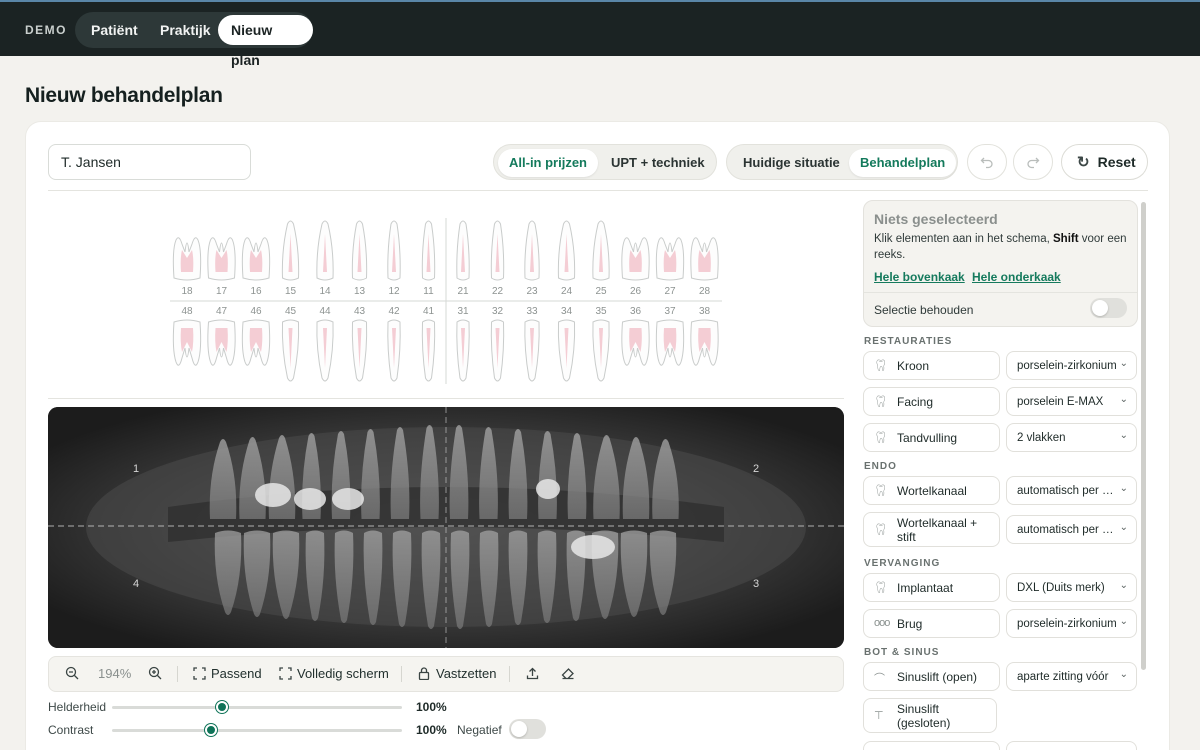 The width and height of the screenshot is (1200, 750). I want to click on sinuslift-open-select: aparte zitting vóór ⌄, so click(1071, 676).